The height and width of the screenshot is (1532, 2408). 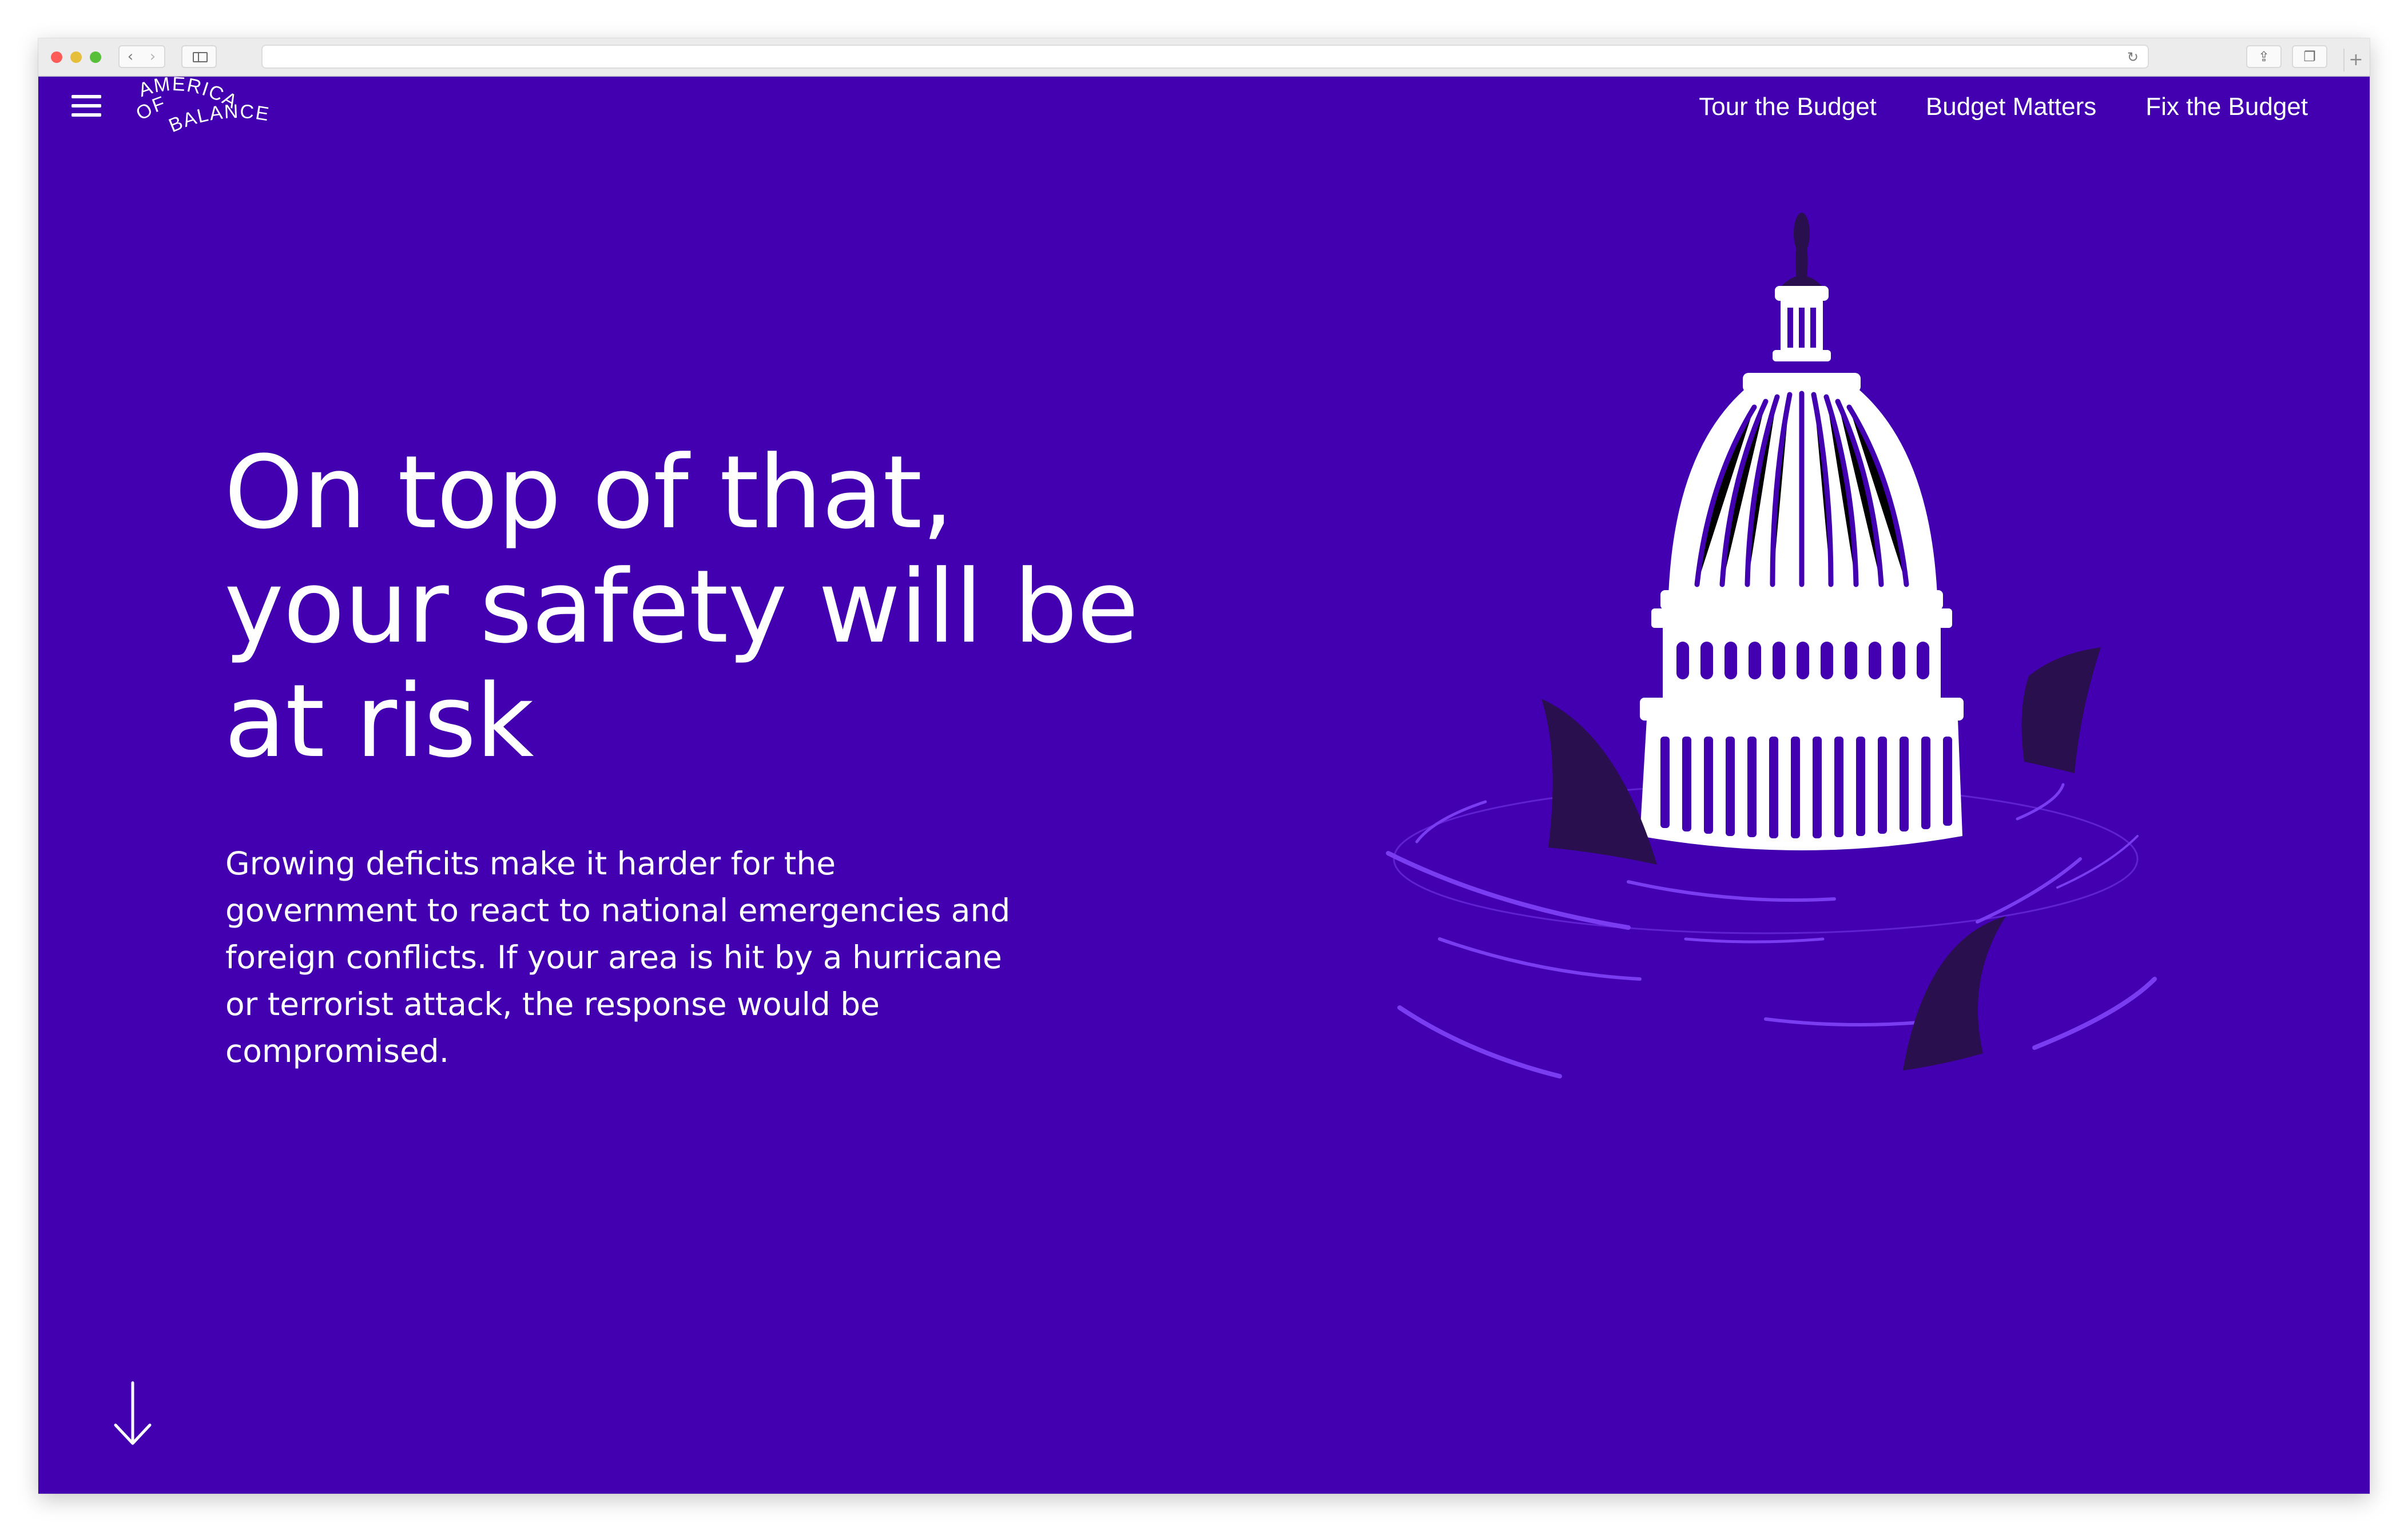 I want to click on reload-icon: ↻, so click(x=2133, y=57).